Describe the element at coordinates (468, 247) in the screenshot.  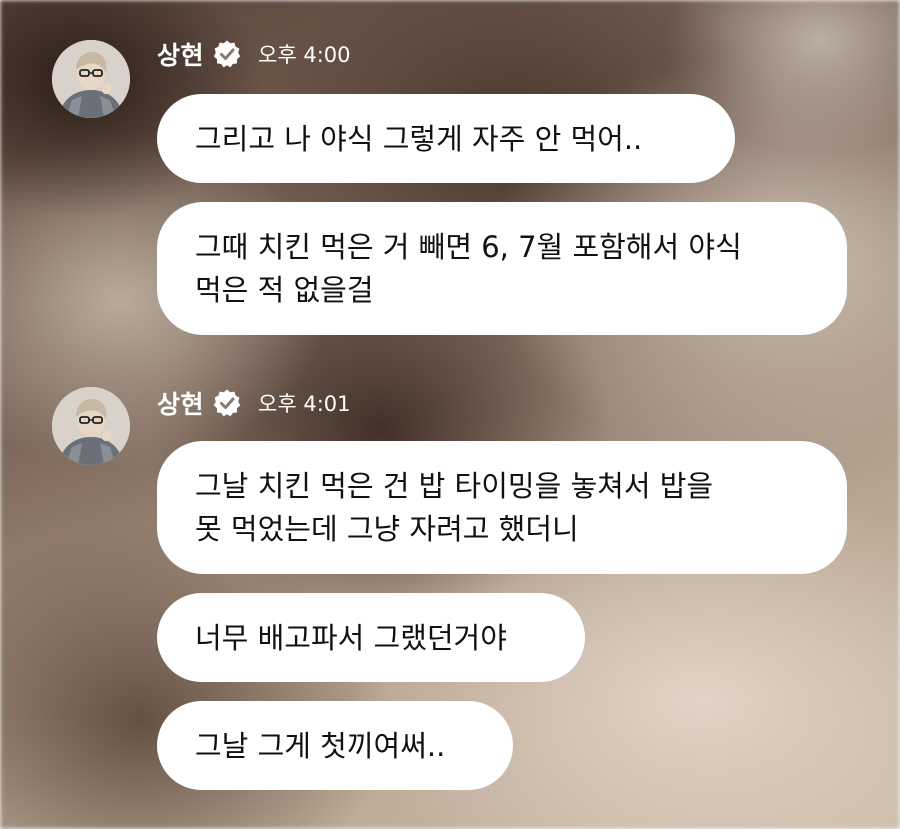
I see `bubble-text-line: 그때 치킨 먹은 거 빼면 6, 7월 포함해서 야식` at that location.